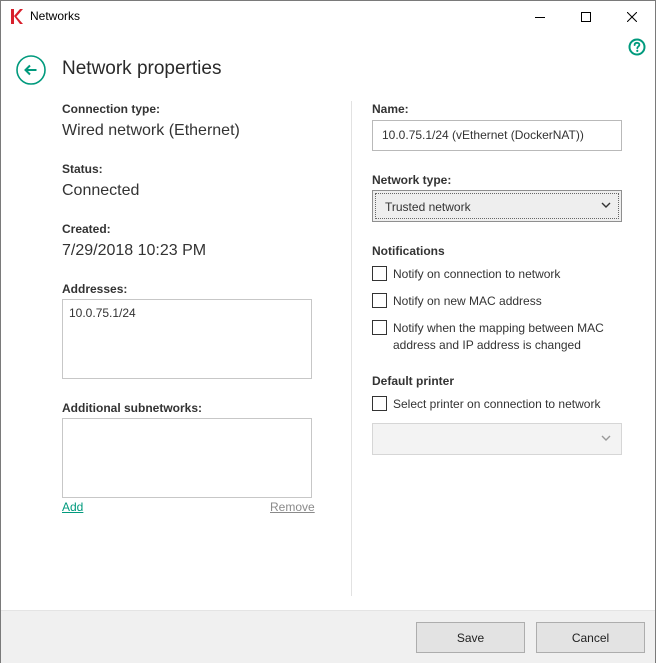  Describe the element at coordinates (132, 408) in the screenshot. I see `additional-subnetworks-label: Additional subnetworks:` at that location.